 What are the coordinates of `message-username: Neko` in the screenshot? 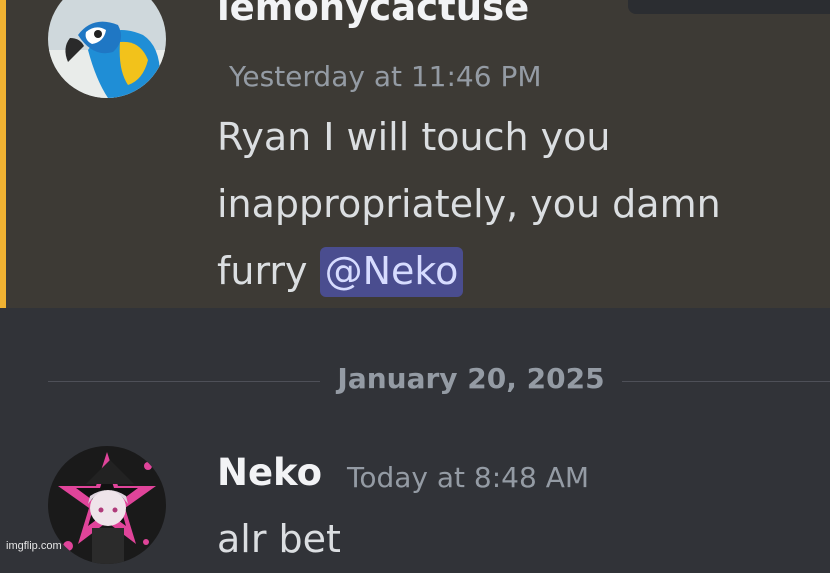 It's located at (269, 472).